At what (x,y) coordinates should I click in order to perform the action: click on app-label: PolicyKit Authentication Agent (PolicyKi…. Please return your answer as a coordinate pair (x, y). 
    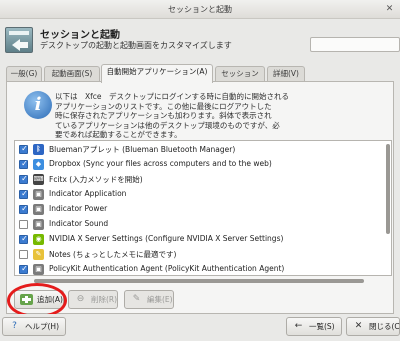
    Looking at the image, I should click on (167, 268).